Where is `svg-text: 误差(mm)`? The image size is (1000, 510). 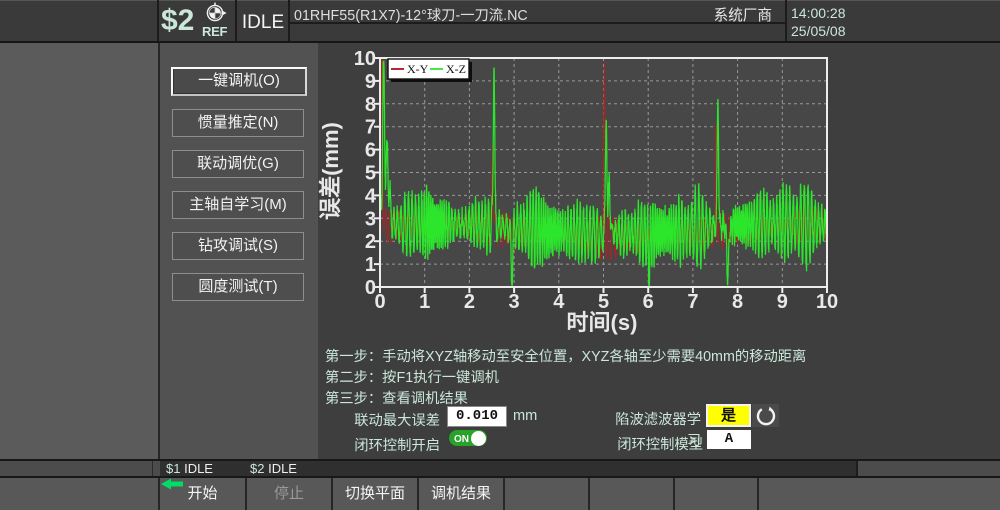 svg-text: 误差(mm) is located at coordinates (330, 171).